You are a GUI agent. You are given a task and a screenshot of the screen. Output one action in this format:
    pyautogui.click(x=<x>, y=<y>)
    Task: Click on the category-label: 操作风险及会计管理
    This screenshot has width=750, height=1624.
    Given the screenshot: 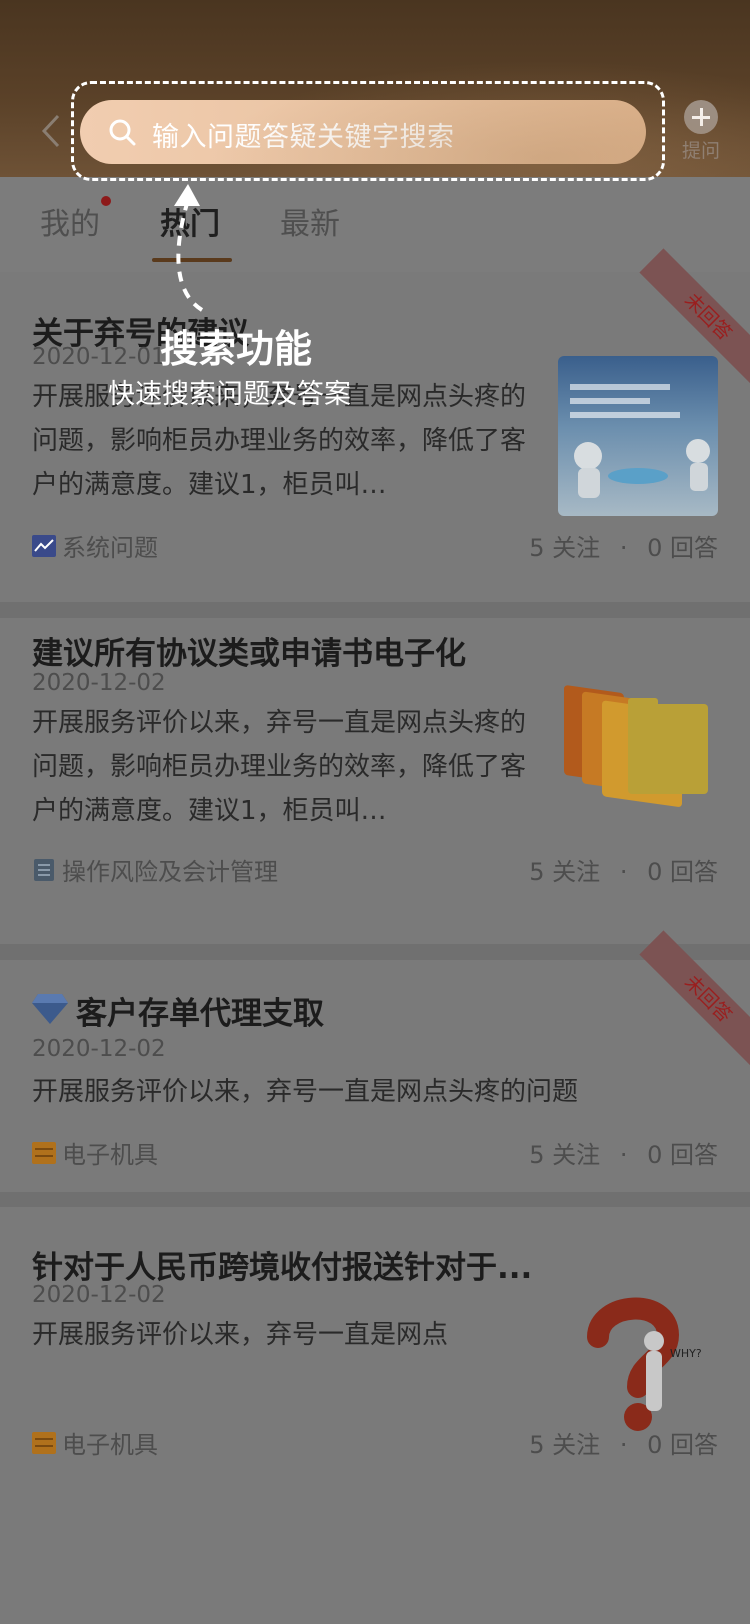 What is the action you would take?
    pyautogui.click(x=170, y=872)
    